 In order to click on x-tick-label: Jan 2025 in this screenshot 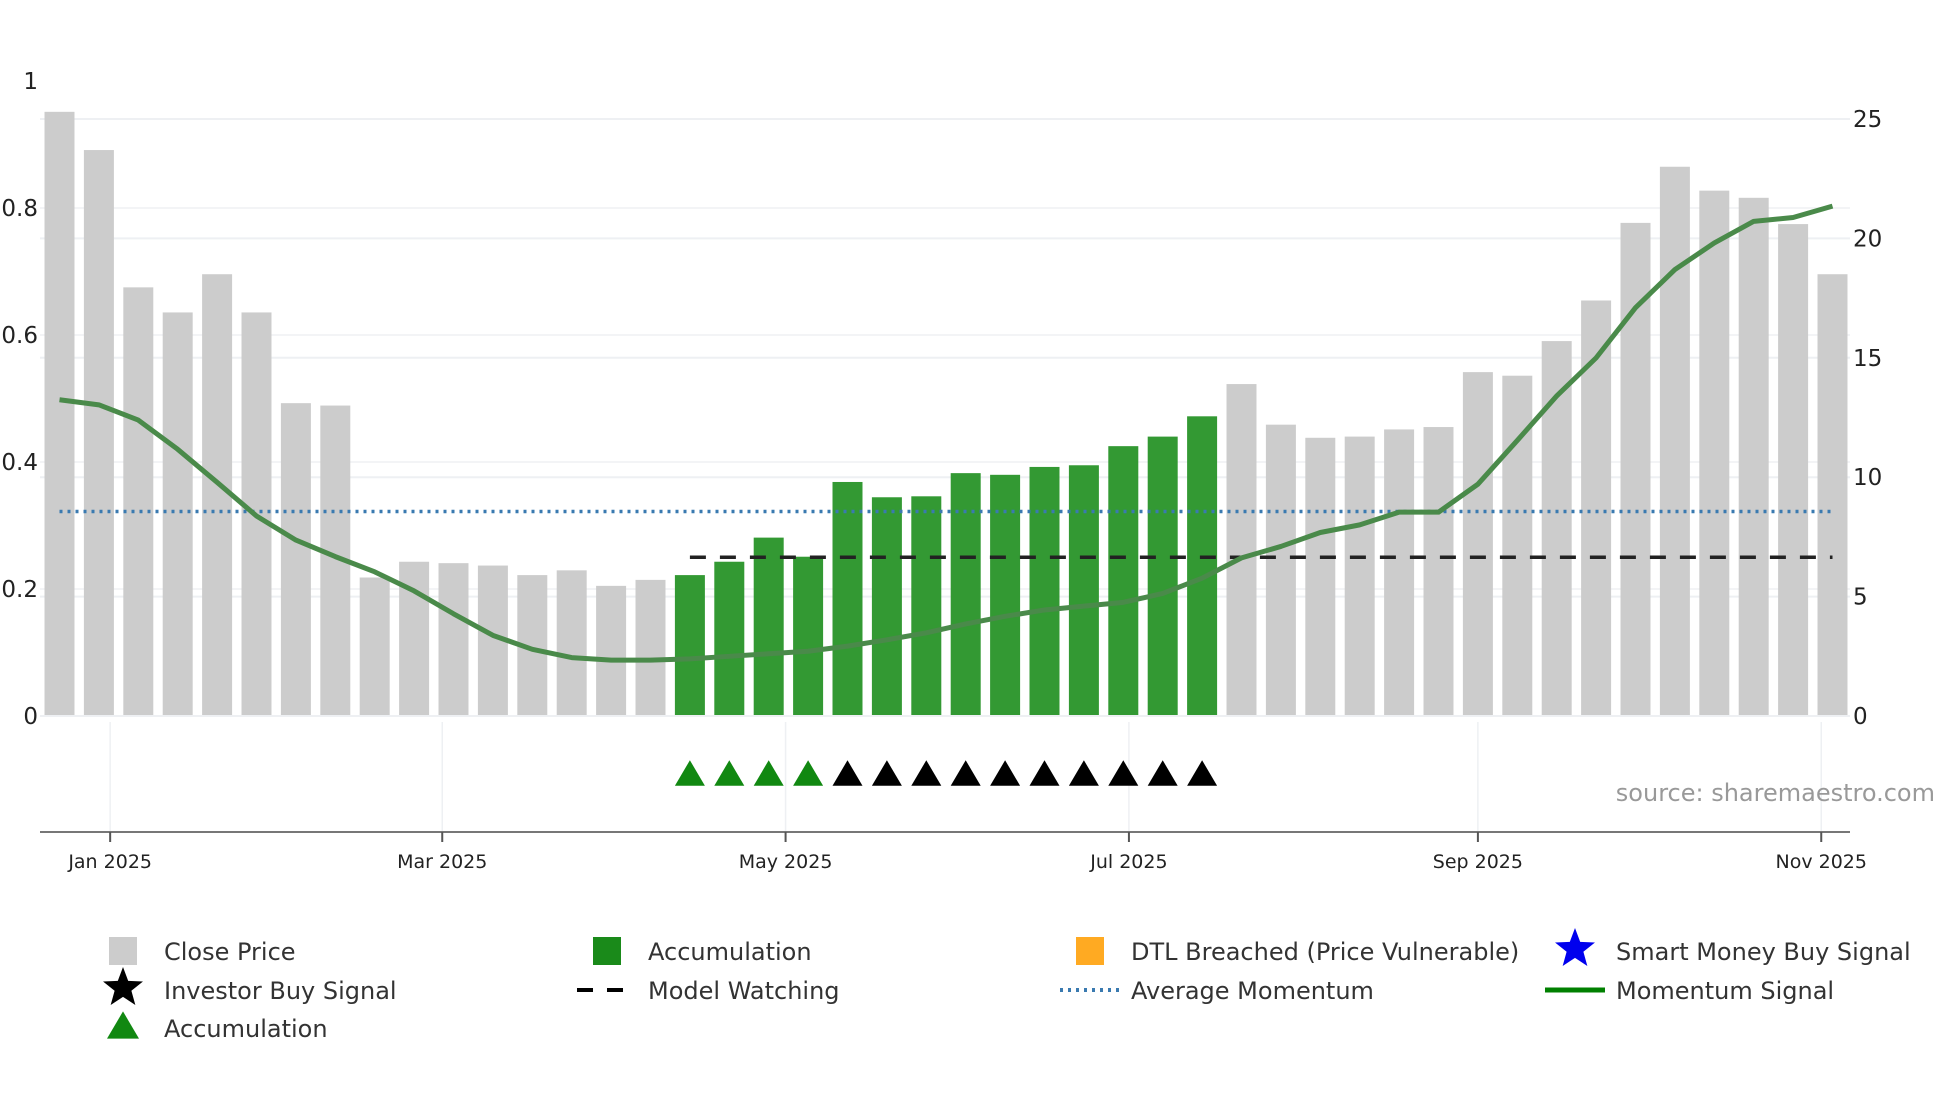, I will do `click(109, 862)`.